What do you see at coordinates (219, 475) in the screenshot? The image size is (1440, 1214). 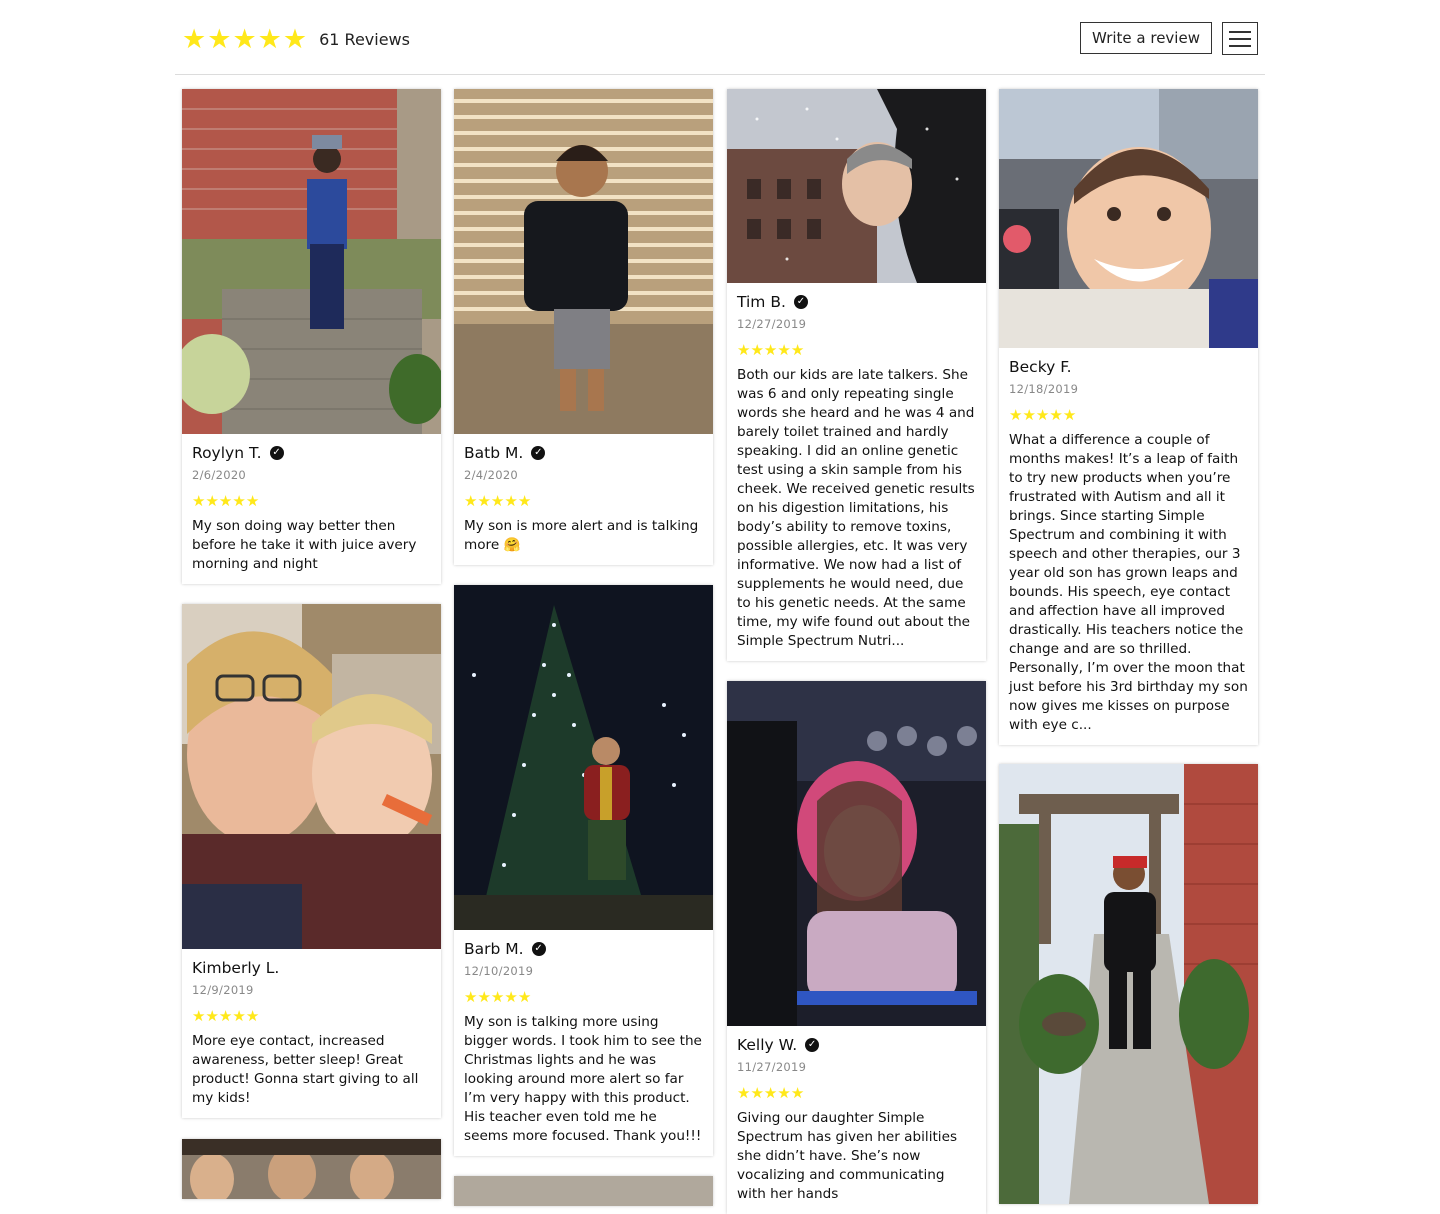 I see `review-date: 2/6/2020` at bounding box center [219, 475].